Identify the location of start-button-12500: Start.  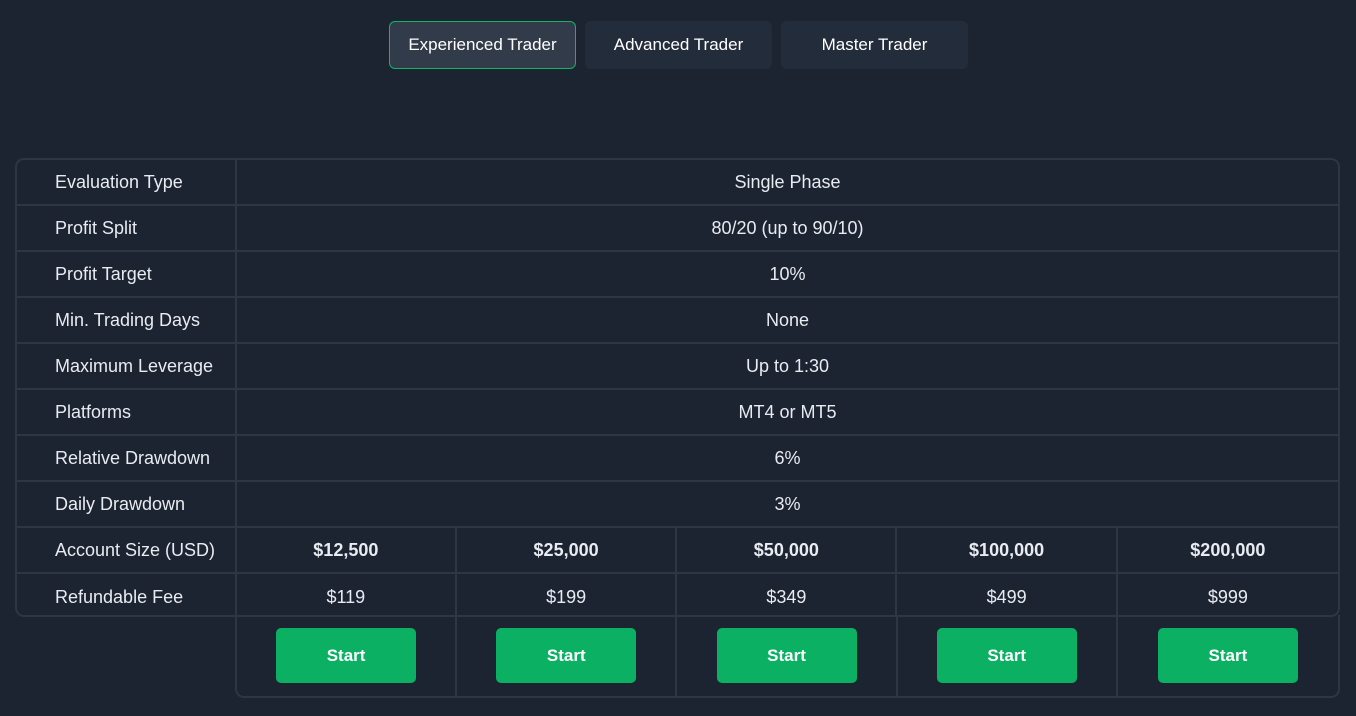
(346, 655).